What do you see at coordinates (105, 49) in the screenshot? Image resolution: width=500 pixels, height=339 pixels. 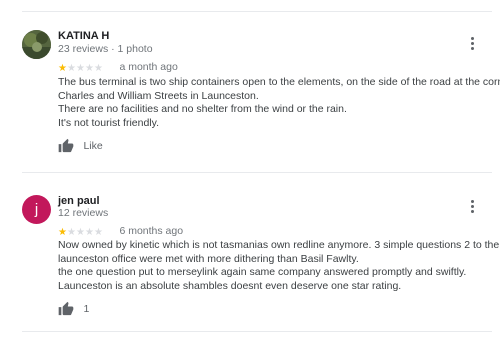 I see `reviewer-meta: 23 reviews · 1 photo` at bounding box center [105, 49].